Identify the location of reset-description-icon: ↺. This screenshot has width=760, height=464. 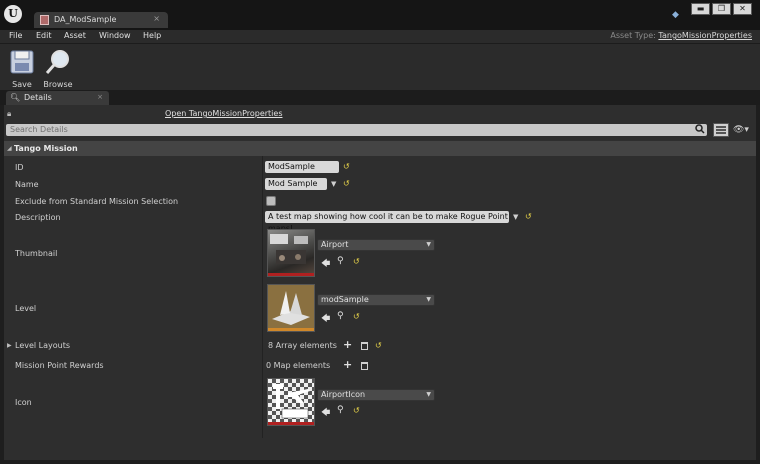
(528, 216).